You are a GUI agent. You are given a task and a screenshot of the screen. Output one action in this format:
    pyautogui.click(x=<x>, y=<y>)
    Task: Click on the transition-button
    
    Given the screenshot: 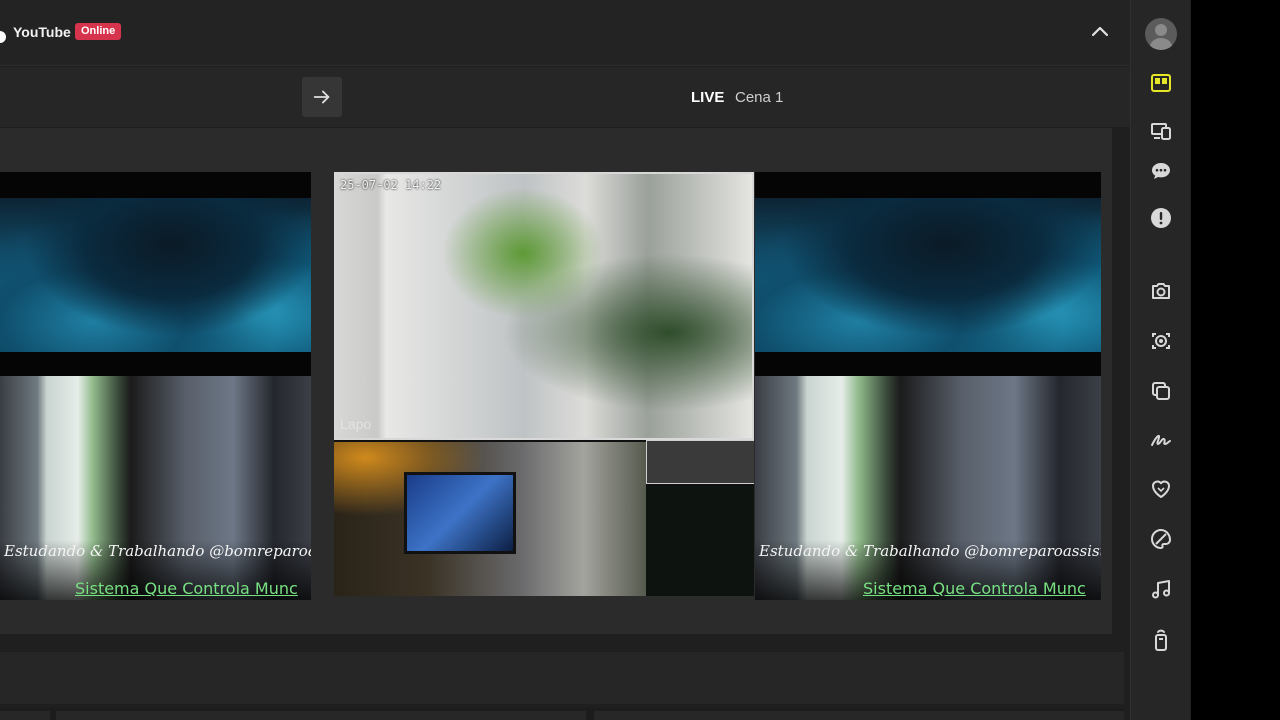 What is the action you would take?
    pyautogui.click(x=322, y=97)
    